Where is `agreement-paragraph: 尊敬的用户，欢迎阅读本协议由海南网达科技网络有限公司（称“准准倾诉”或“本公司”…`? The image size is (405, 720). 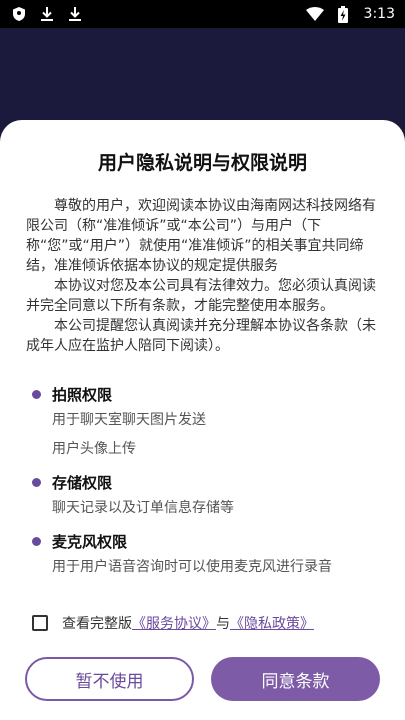
agreement-paragraph: 尊敬的用户，欢迎阅读本协议由海南网达科技网络有限公司（称“准准倾诉”或“本公司”… is located at coordinates (201, 236).